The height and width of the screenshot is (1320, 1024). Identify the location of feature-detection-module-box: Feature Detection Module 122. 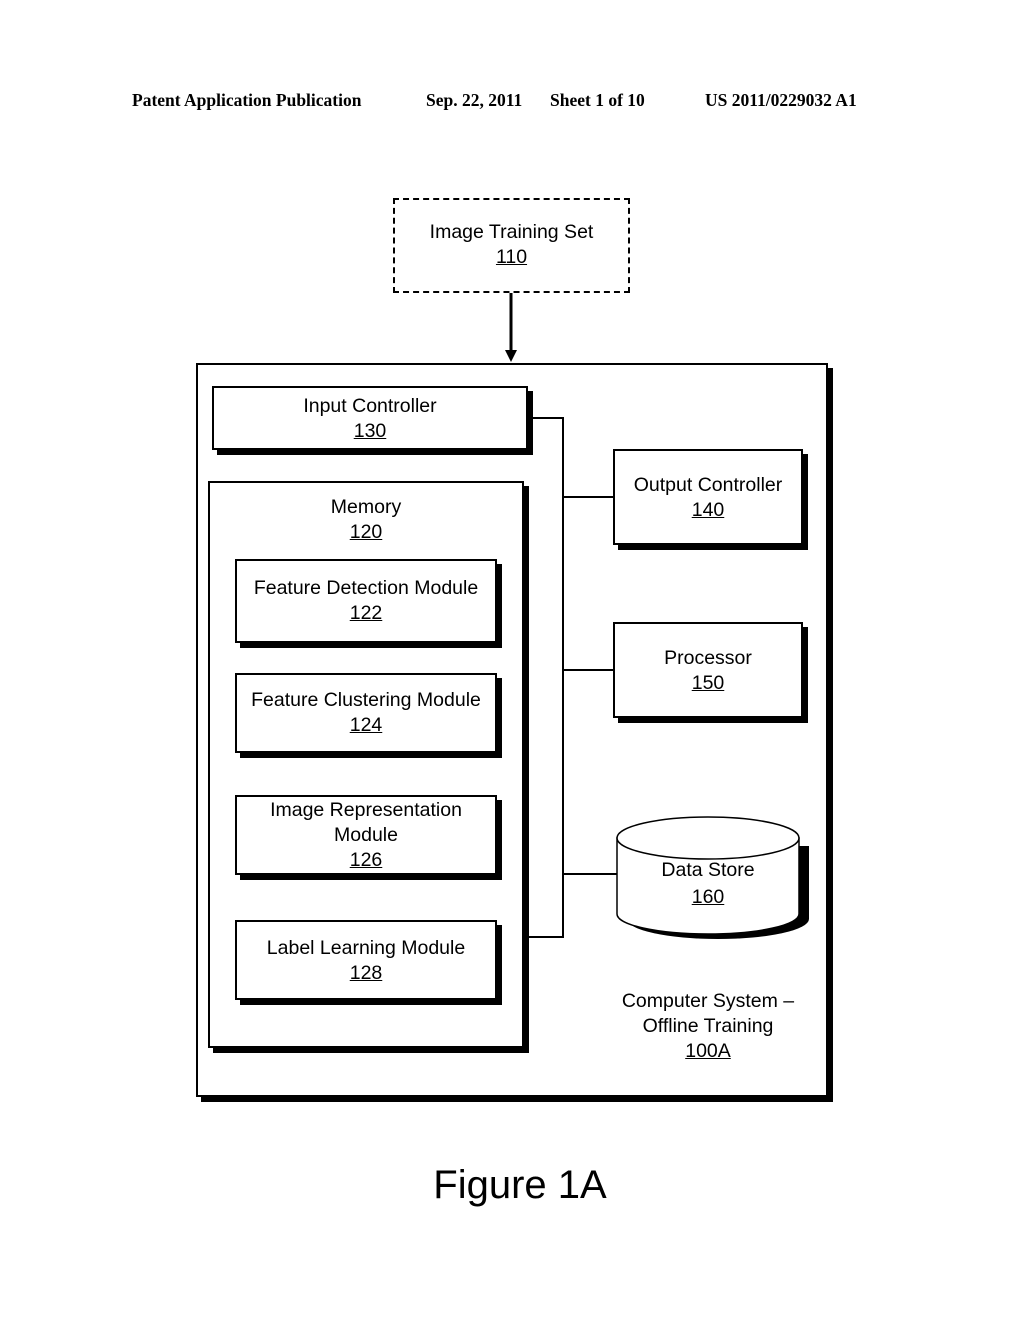
(366, 601).